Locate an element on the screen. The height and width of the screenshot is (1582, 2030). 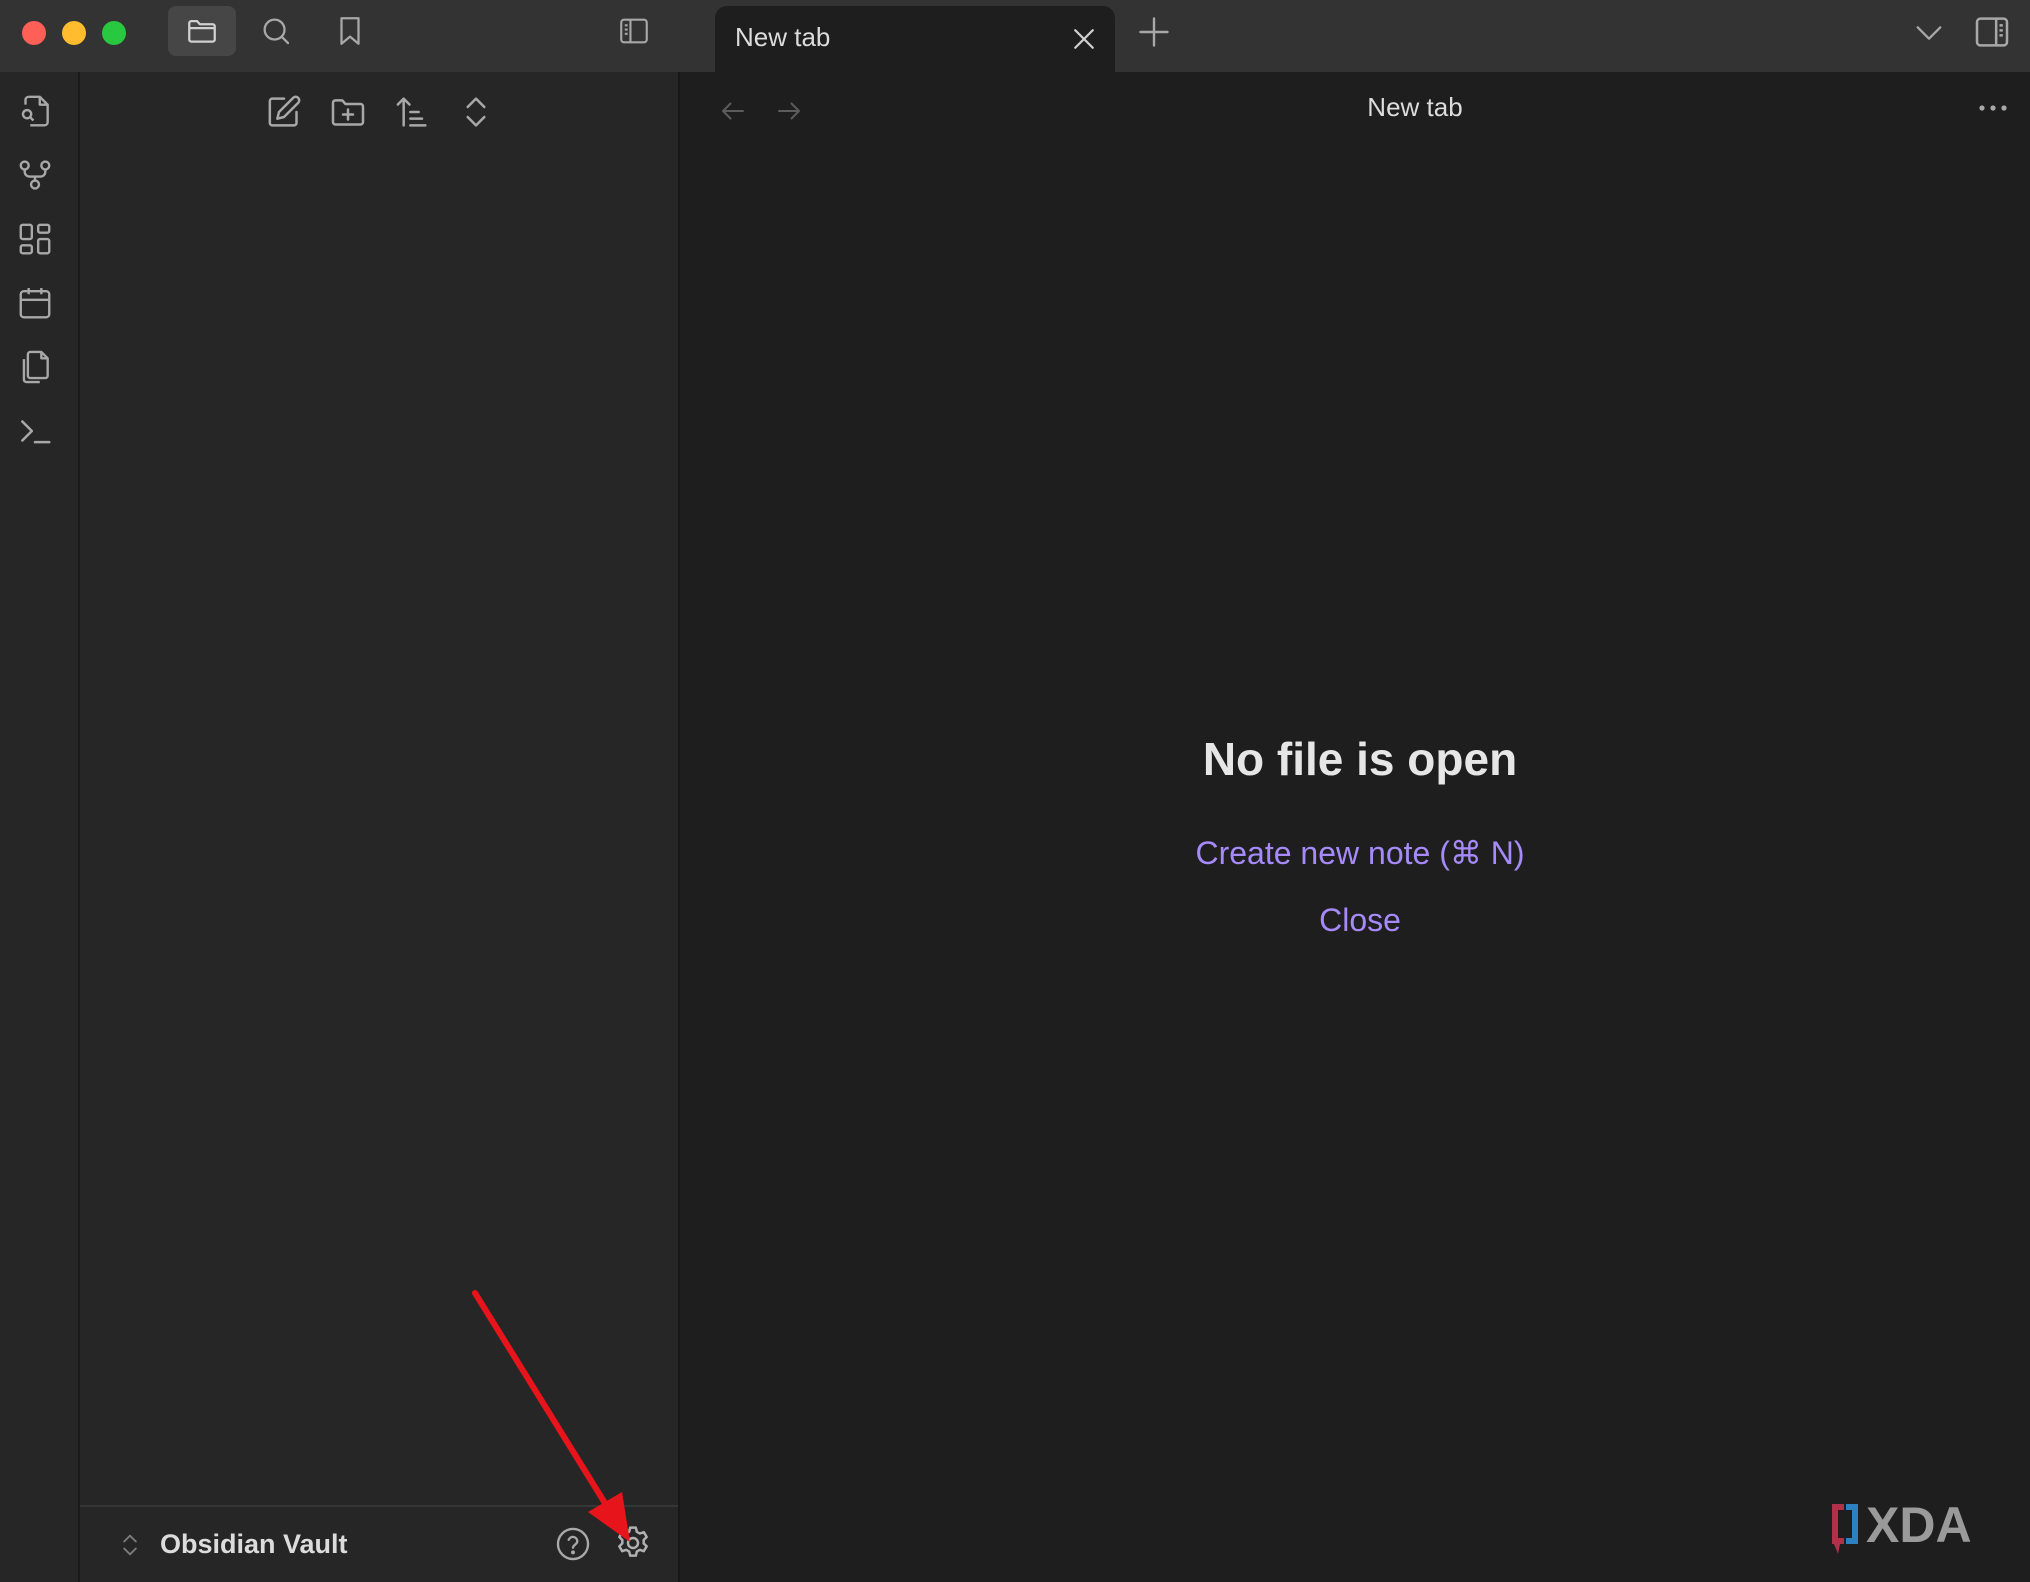
calendar-icon is located at coordinates (35, 303).